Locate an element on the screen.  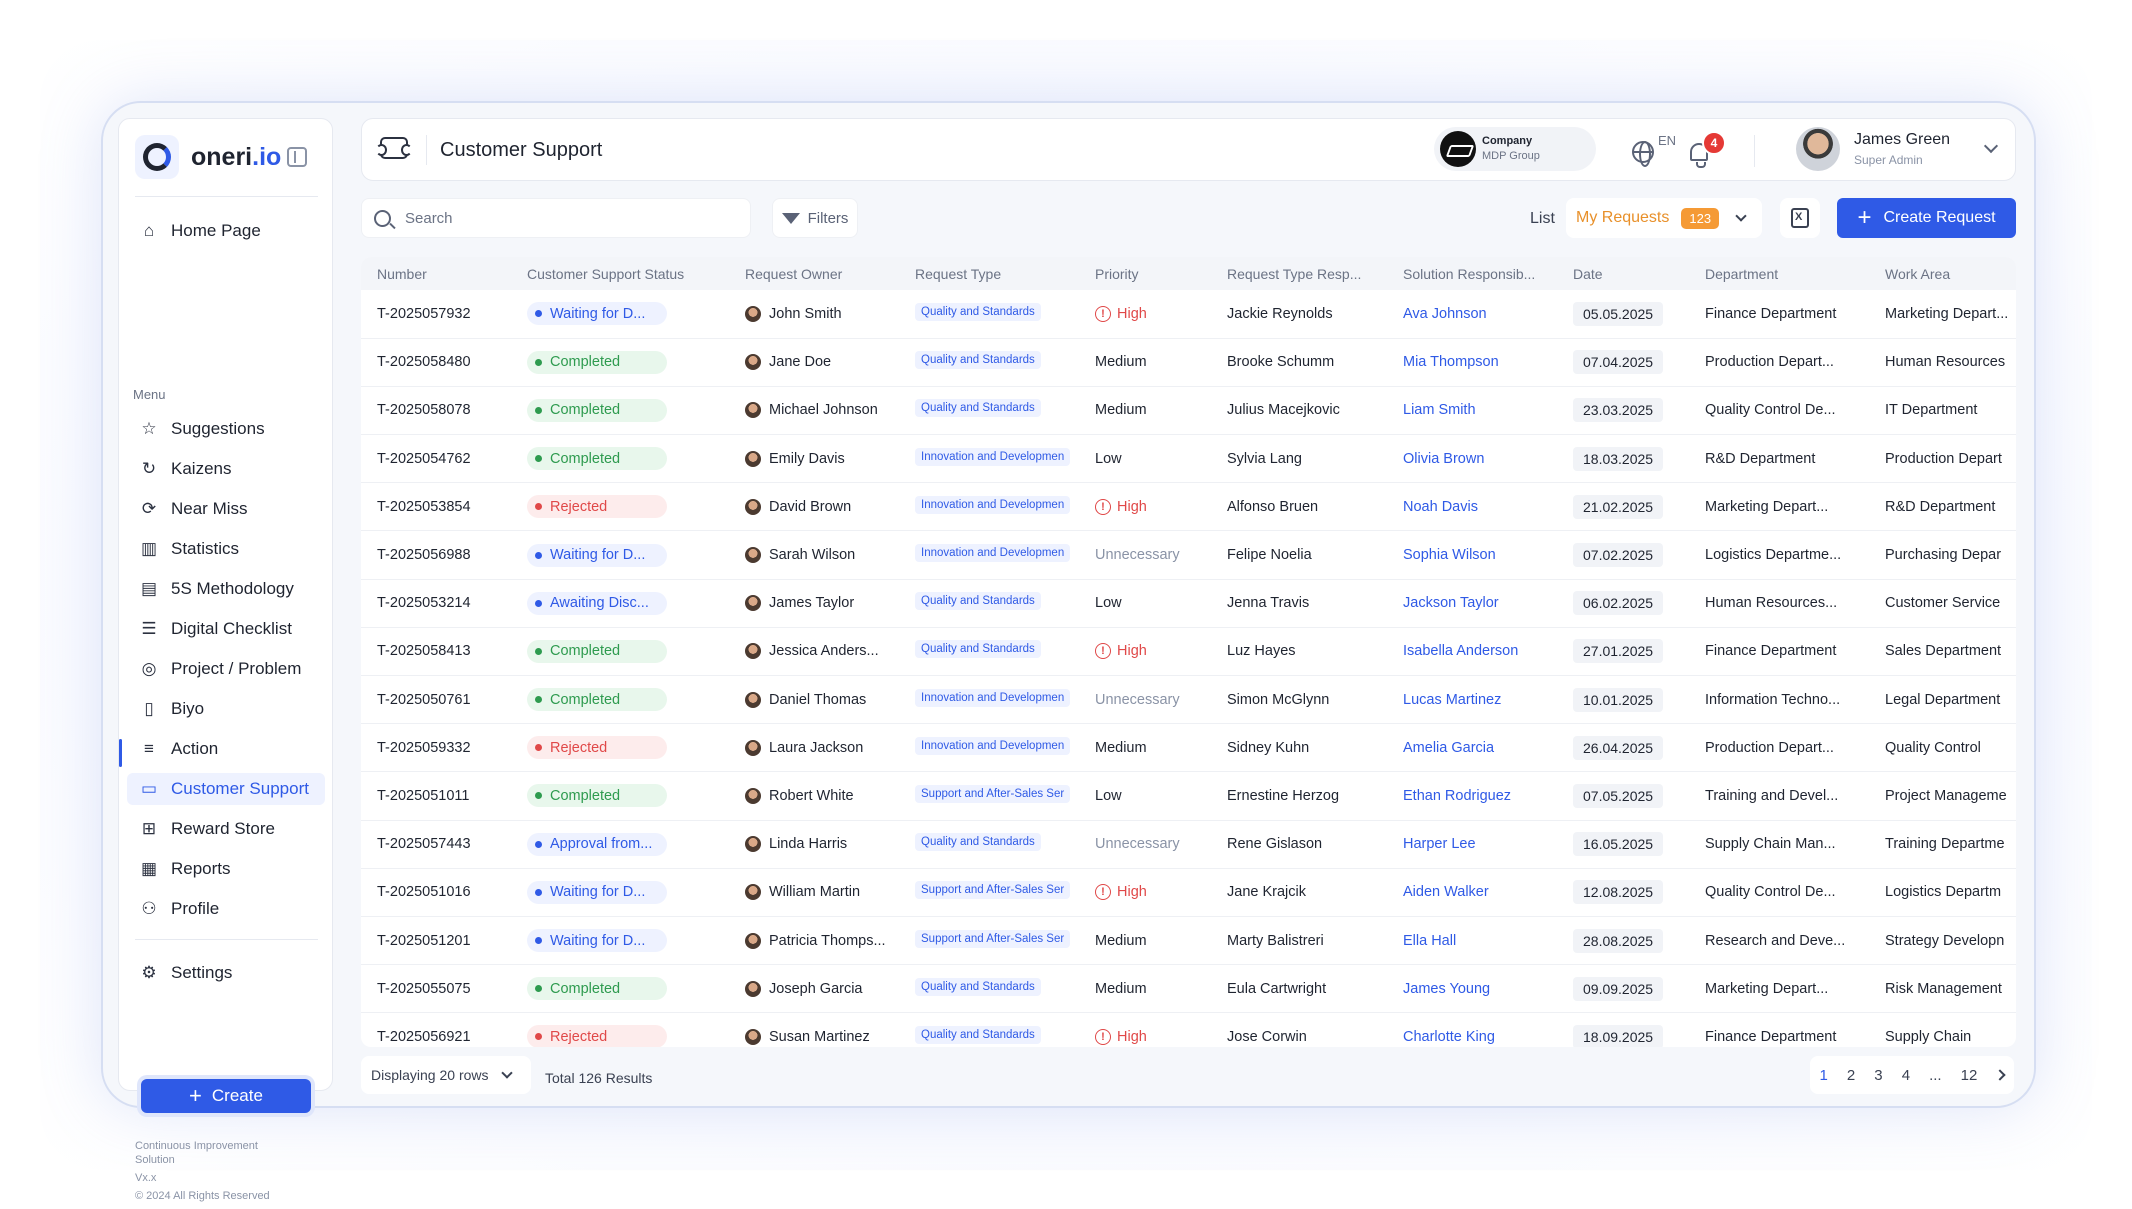
solution-responsible-link: Amelia Garcia is located at coordinates (1448, 748).